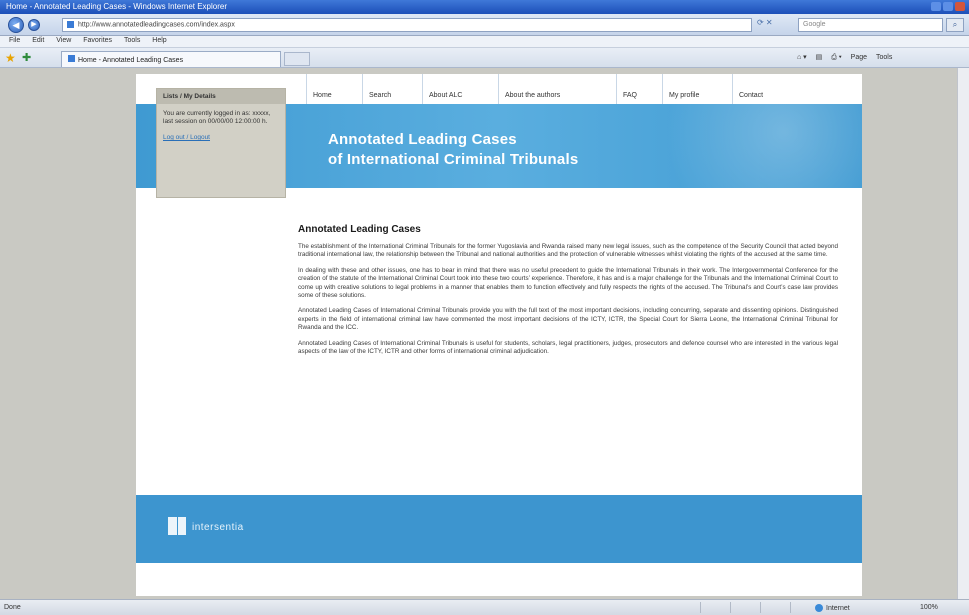 This screenshot has height=615, width=969. What do you see at coordinates (34, 25) in the screenshot?
I see `forward-arrow-icon: ▶` at bounding box center [34, 25].